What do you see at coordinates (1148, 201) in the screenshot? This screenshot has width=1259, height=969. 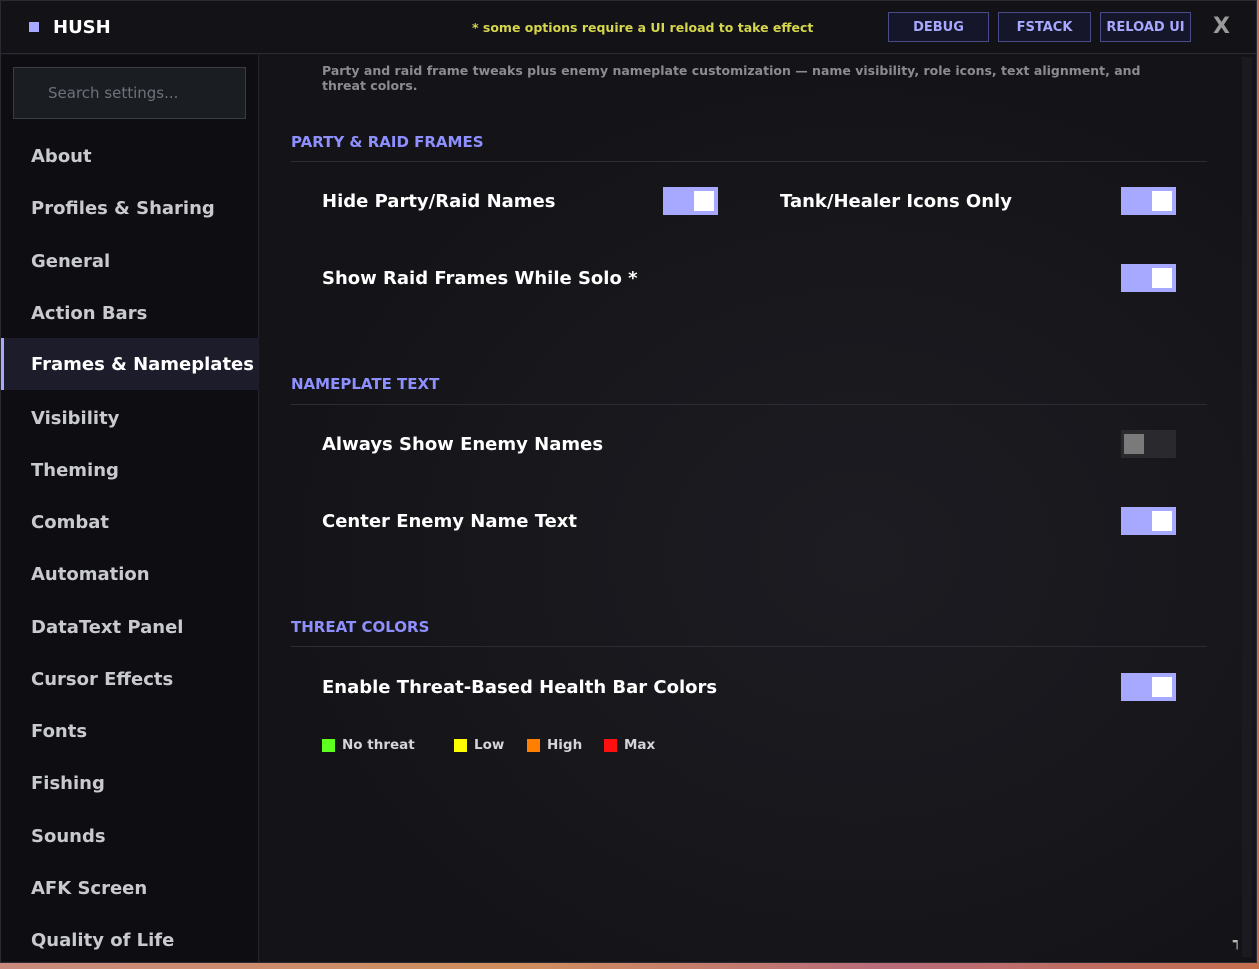 I see `toggle-tank-healer-icons-only` at bounding box center [1148, 201].